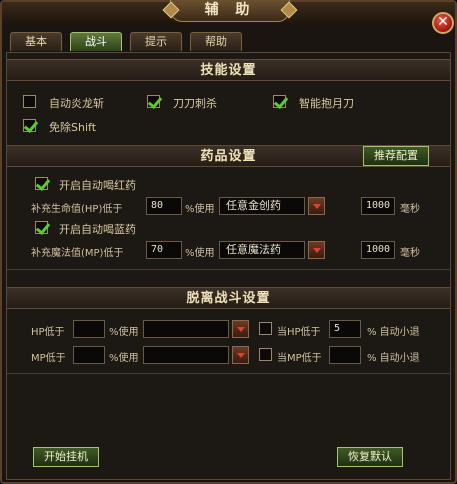  What do you see at coordinates (378, 250) in the screenshot?
I see `mp-interval-input: 1000` at bounding box center [378, 250].